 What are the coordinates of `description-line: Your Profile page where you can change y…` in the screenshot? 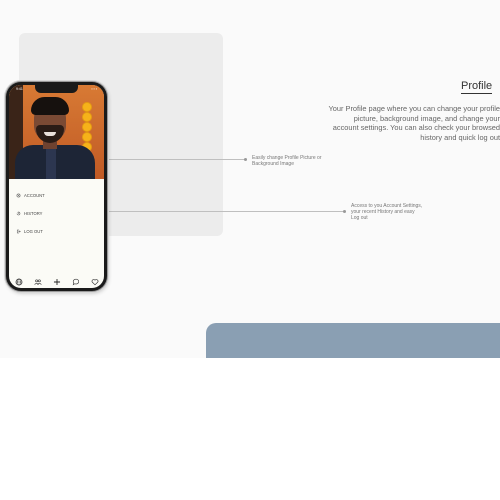 It's located at (414, 108).